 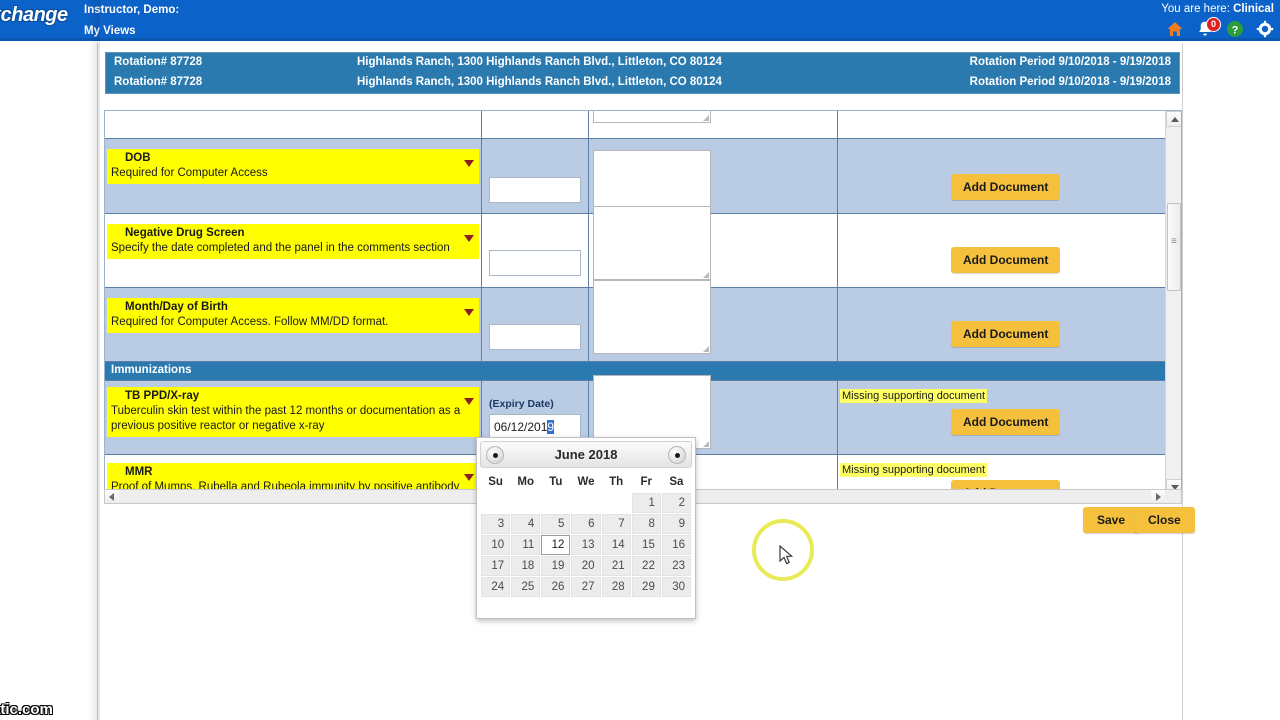 I want to click on header-icon-bar: 0 ?, so click(x=1220, y=27).